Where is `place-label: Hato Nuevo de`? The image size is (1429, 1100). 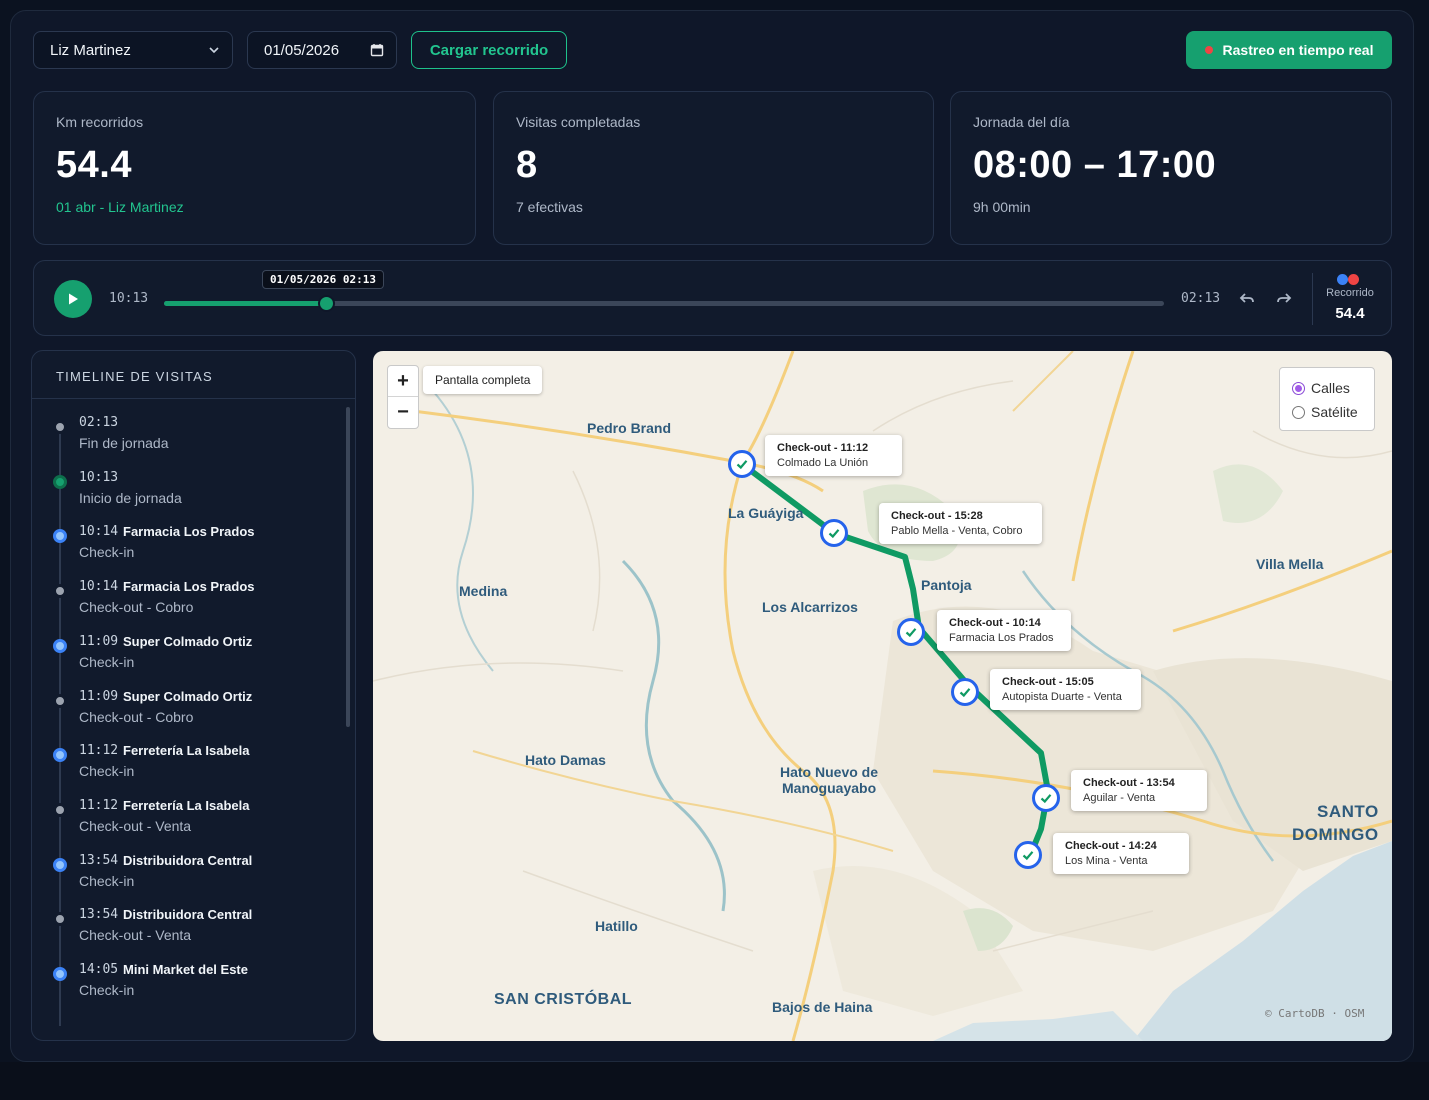
place-label: Hato Nuevo de is located at coordinates (829, 772).